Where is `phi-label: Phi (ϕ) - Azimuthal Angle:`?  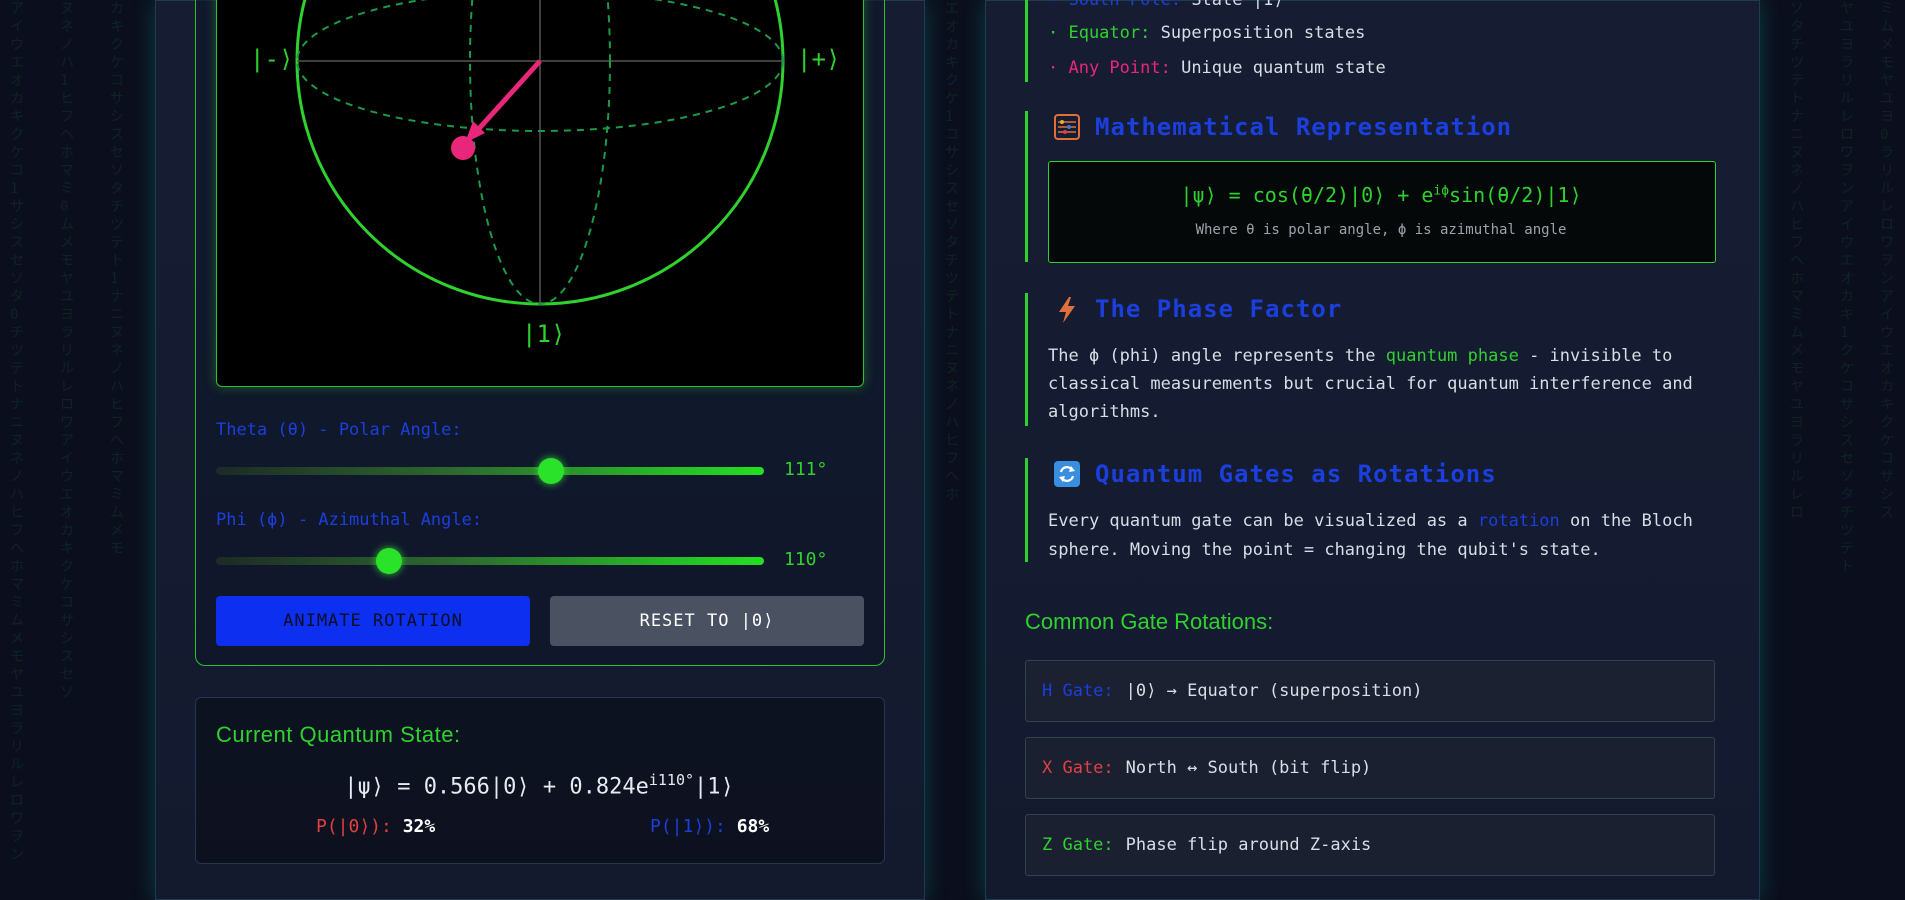 phi-label: Phi (ϕ) - Azimuthal Angle: is located at coordinates (349, 520).